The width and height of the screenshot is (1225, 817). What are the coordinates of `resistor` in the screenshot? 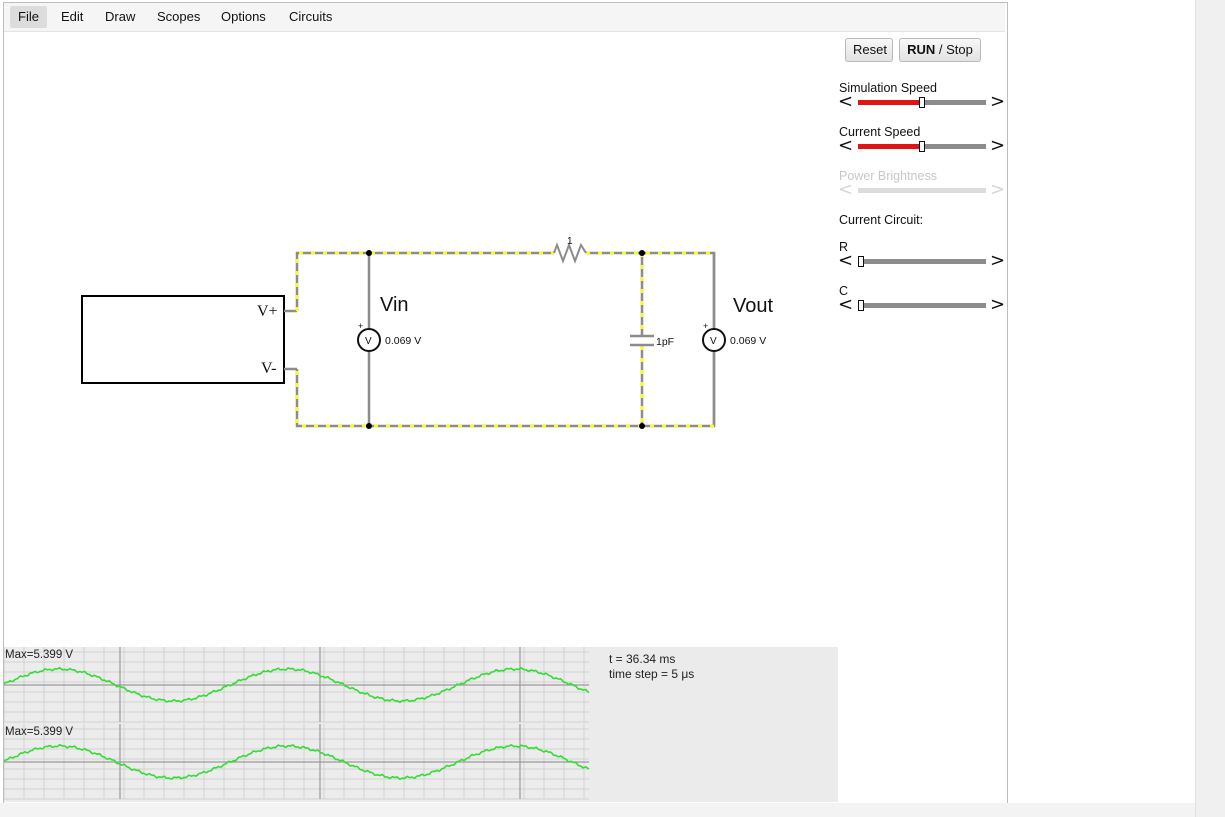 It's located at (570, 253).